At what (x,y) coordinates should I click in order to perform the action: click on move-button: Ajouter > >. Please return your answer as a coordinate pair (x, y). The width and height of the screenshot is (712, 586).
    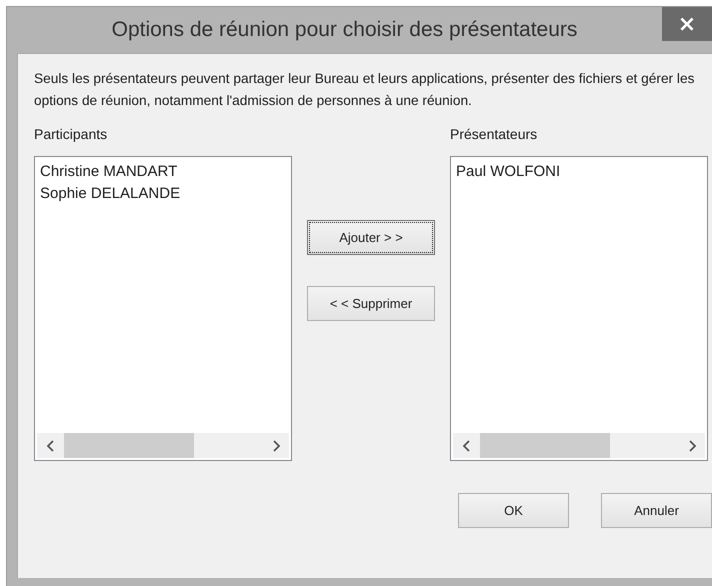
    Looking at the image, I should click on (371, 237).